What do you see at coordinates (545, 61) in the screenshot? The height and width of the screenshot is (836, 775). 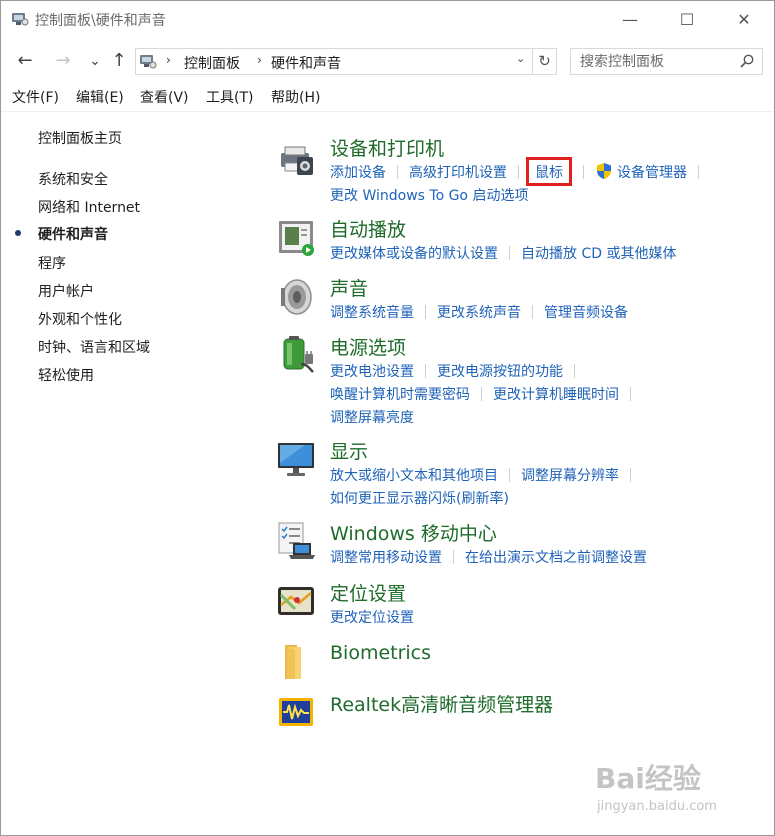 I see `refresh-button: ↻` at bounding box center [545, 61].